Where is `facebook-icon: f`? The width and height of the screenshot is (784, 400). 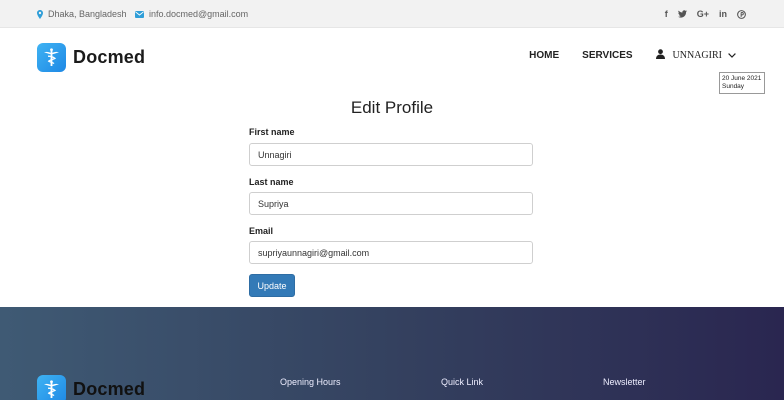 facebook-icon: f is located at coordinates (666, 14).